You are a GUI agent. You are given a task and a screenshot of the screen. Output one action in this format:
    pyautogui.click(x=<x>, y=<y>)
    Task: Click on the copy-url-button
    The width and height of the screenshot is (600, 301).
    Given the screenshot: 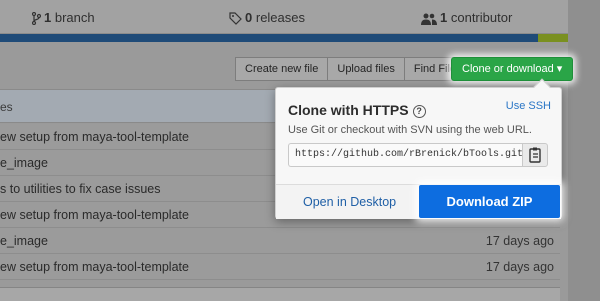 What is the action you would take?
    pyautogui.click(x=535, y=155)
    